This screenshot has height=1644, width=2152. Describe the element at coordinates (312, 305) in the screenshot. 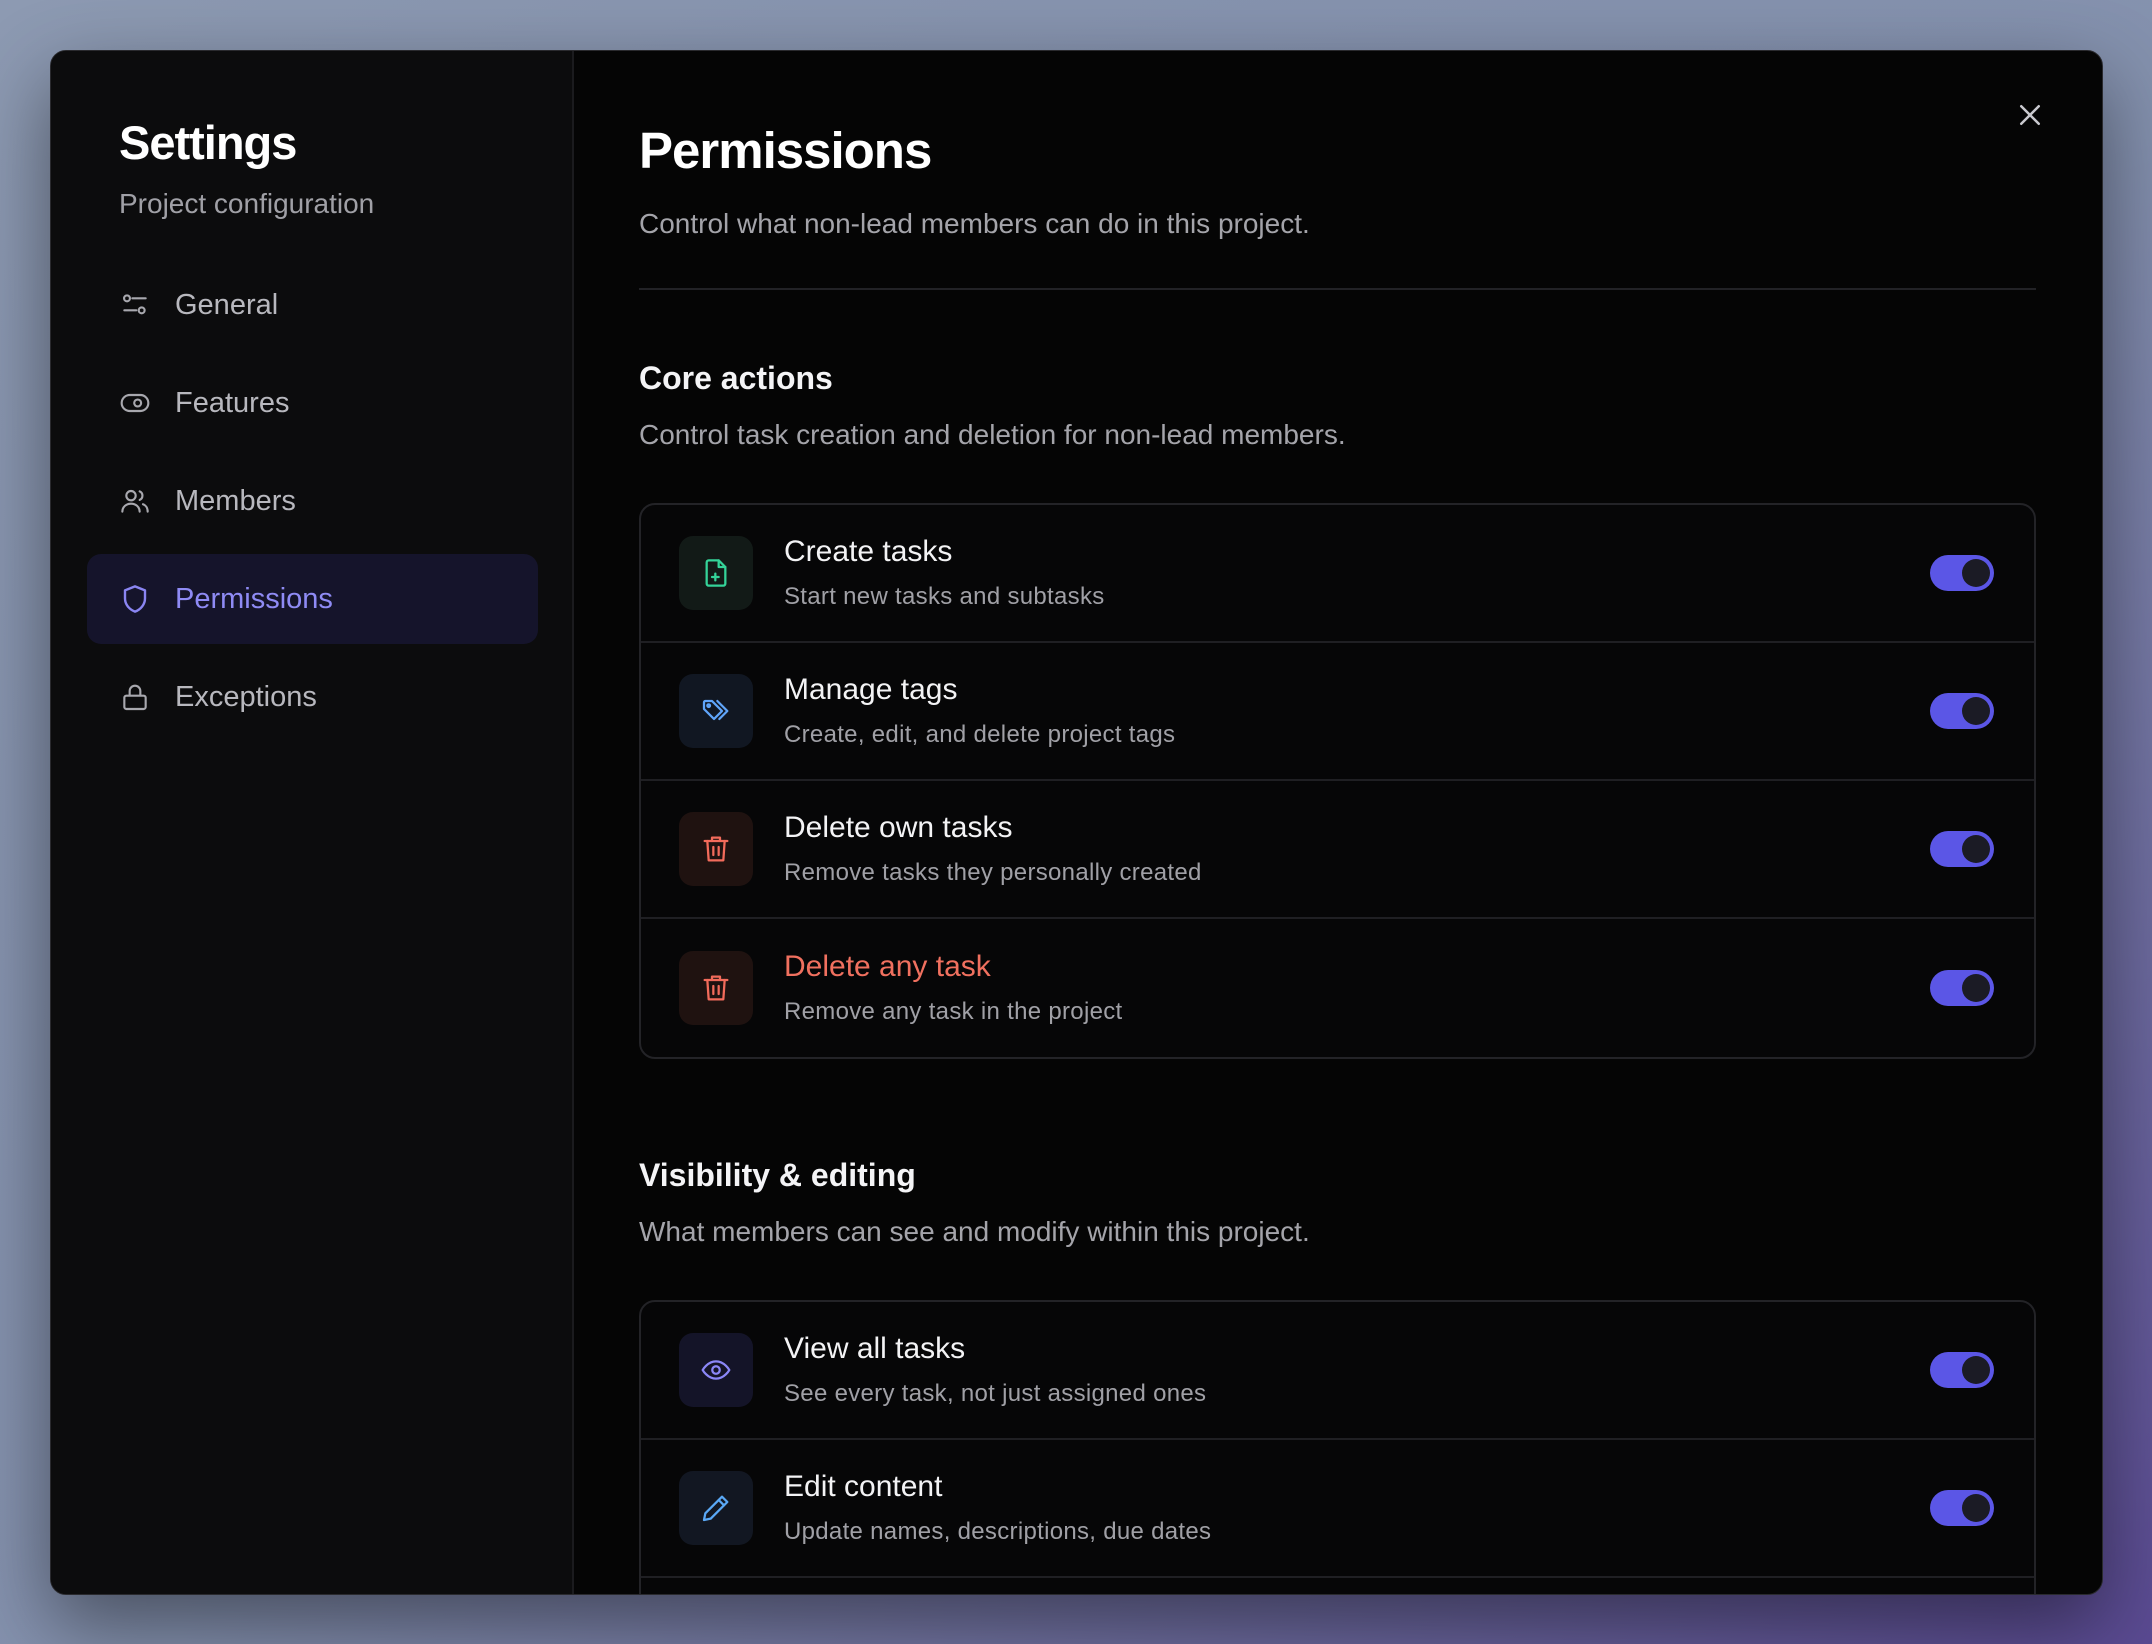

I see `sidebar-item-general: General` at that location.